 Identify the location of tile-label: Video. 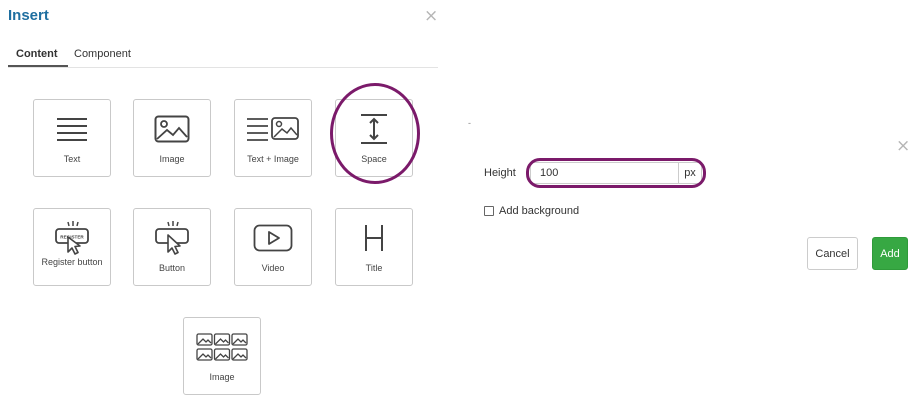
(273, 268).